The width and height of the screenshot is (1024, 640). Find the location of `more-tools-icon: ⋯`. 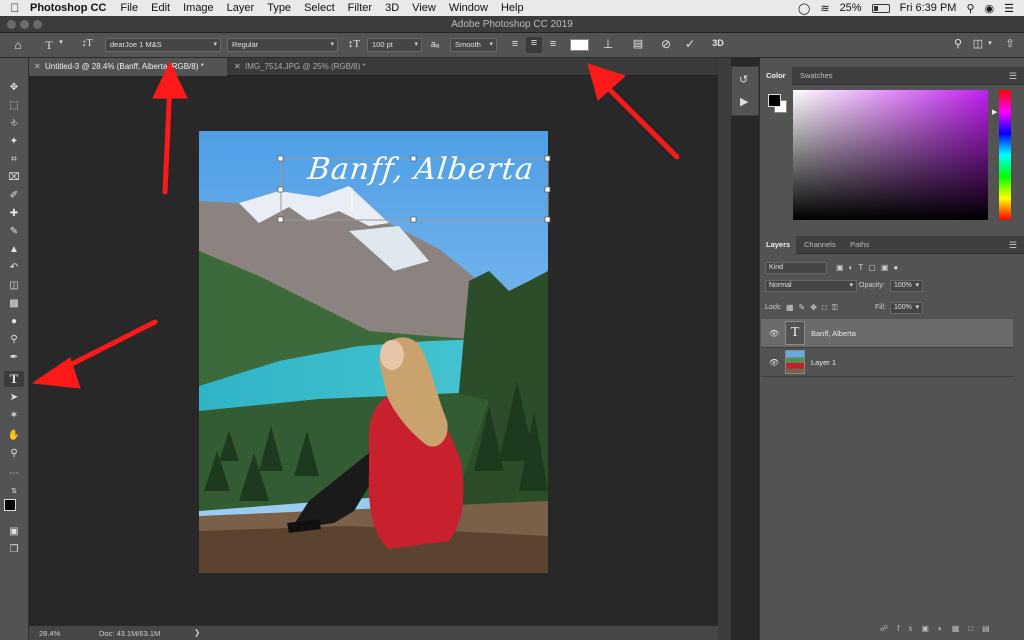

more-tools-icon: ⋯ is located at coordinates (14, 474).